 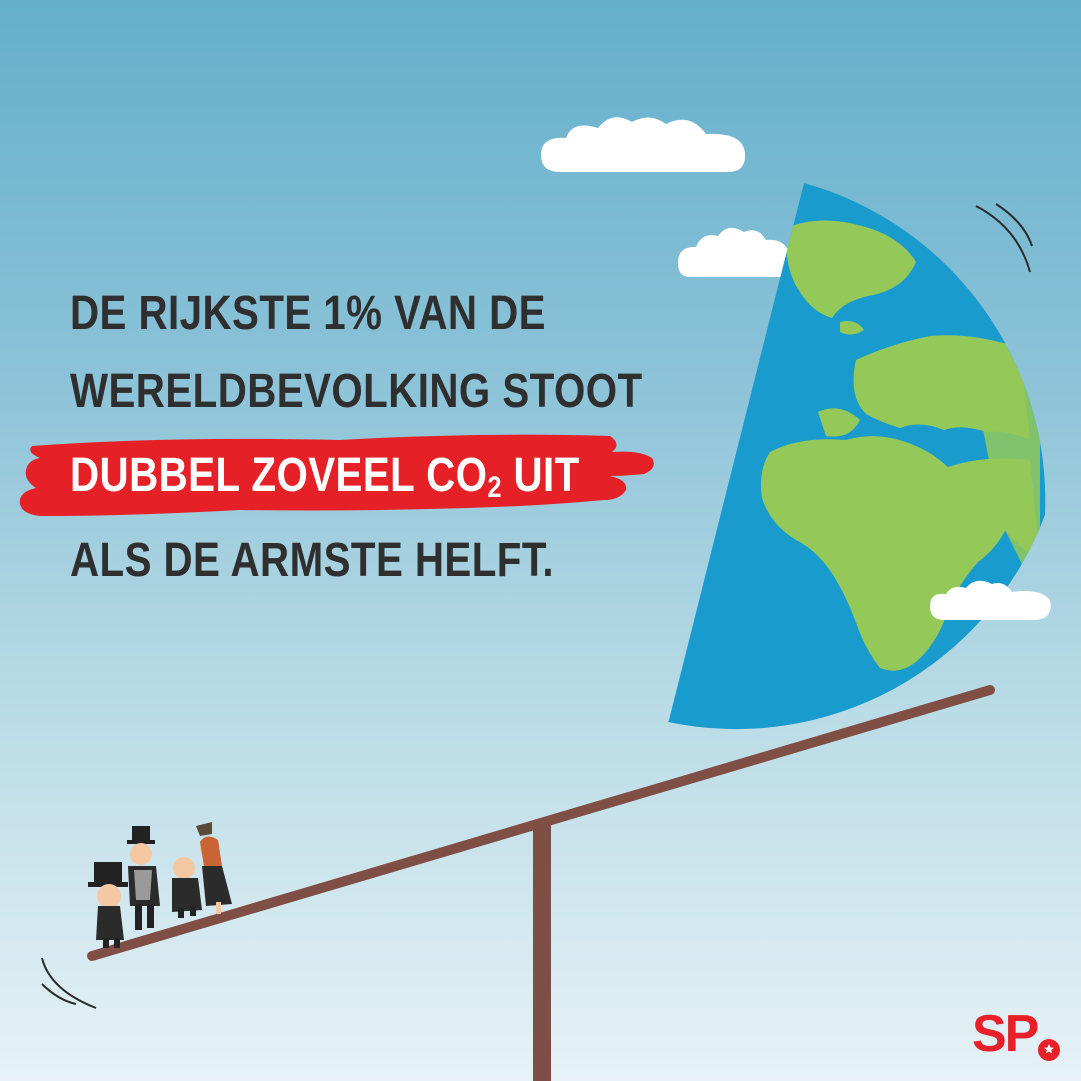 What do you see at coordinates (312, 560) in the screenshot?
I see `headline-line-4: ALS DE ARMSTE HELFT.` at bounding box center [312, 560].